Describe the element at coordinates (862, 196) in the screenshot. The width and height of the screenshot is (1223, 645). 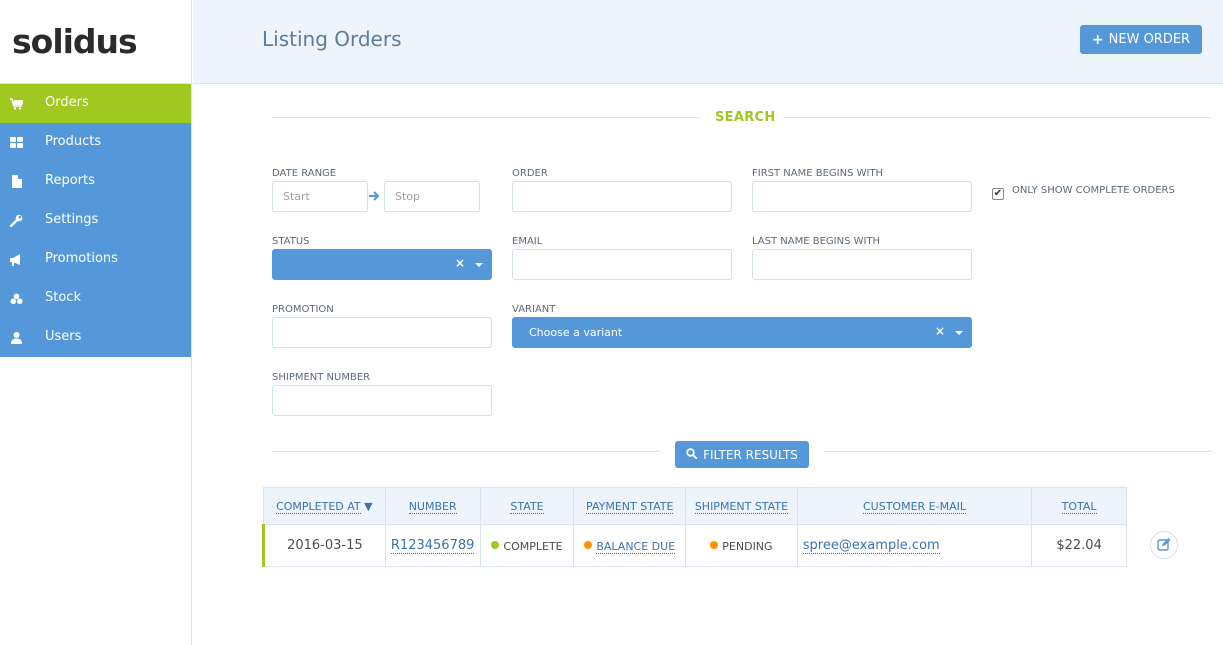
I see `first-name-input` at that location.